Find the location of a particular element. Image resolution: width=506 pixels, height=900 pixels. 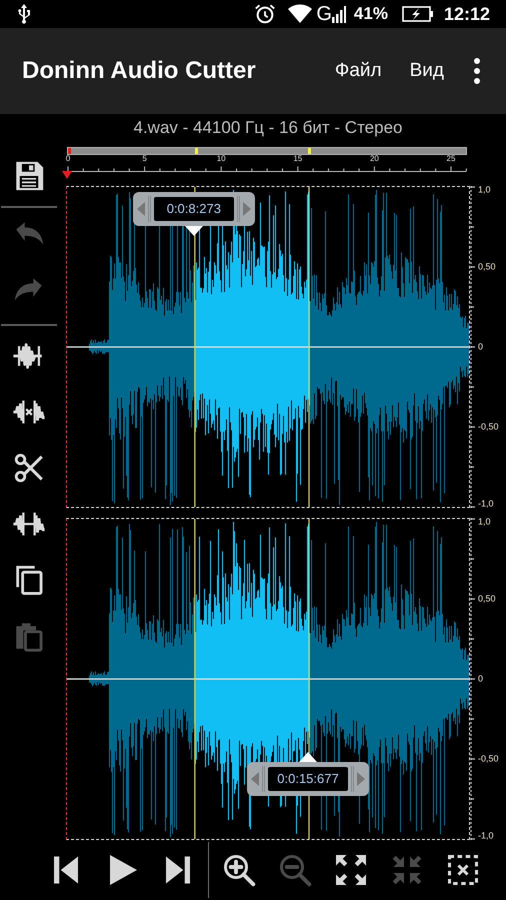

expand-icon is located at coordinates (351, 870).